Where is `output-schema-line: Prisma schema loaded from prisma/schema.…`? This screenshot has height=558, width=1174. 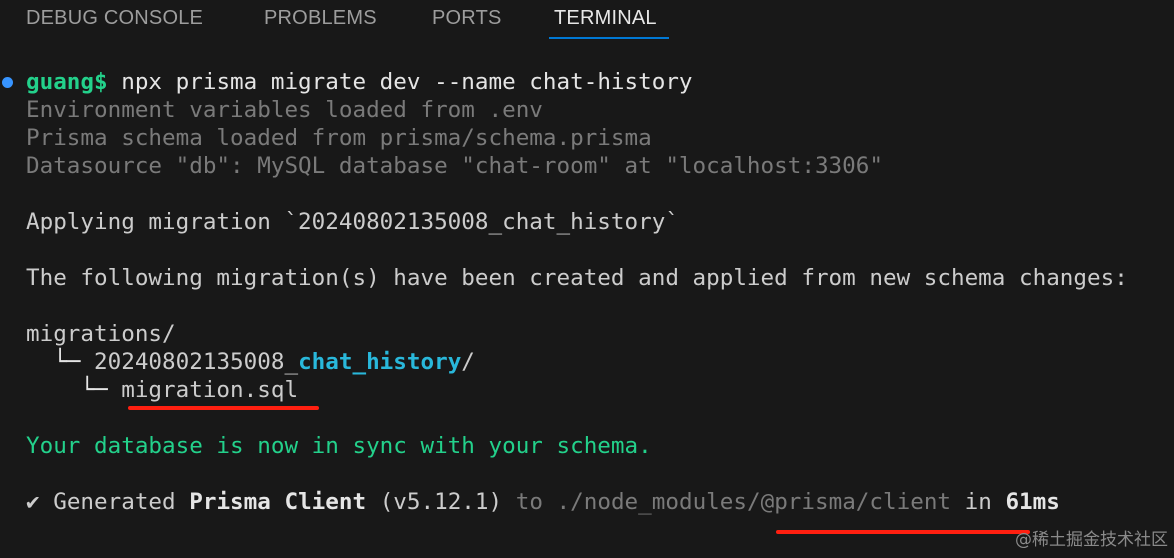 output-schema-line: Prisma schema loaded from prisma/schema.… is located at coordinates (339, 138).